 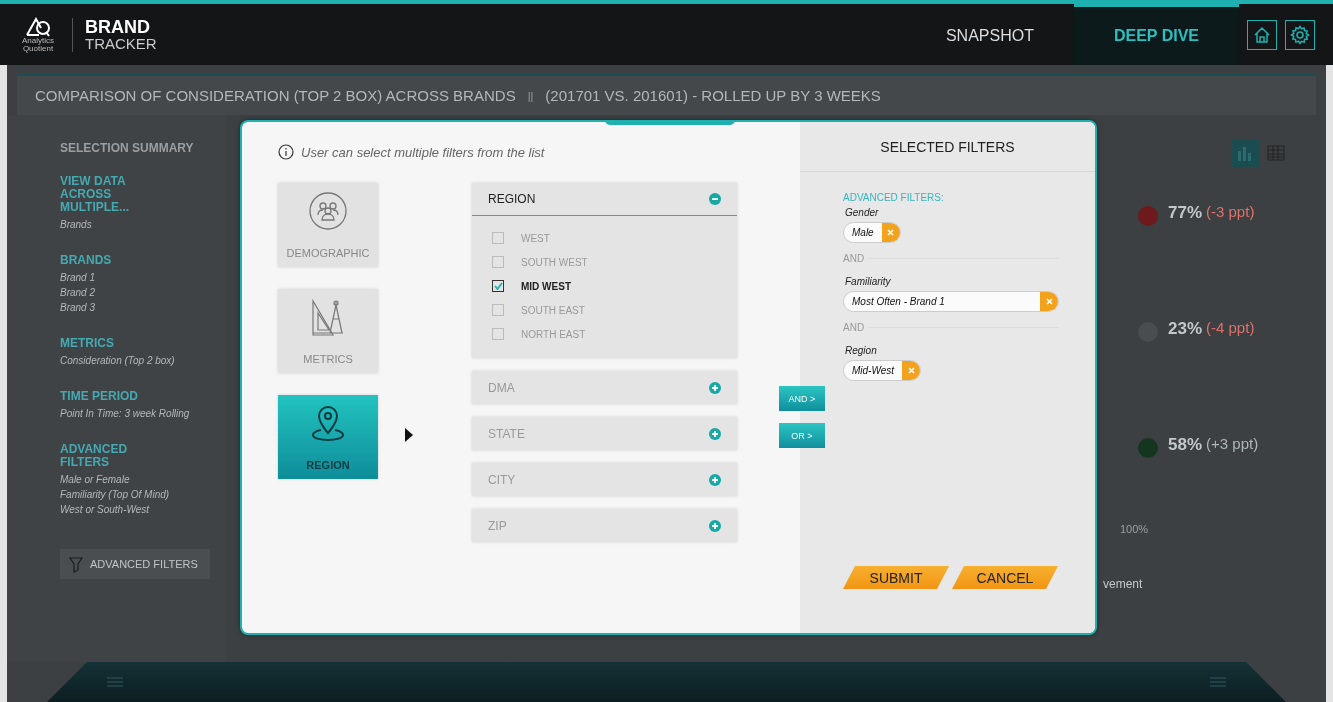 What do you see at coordinates (78, 278) in the screenshot?
I see `summary-item: Brand 1` at bounding box center [78, 278].